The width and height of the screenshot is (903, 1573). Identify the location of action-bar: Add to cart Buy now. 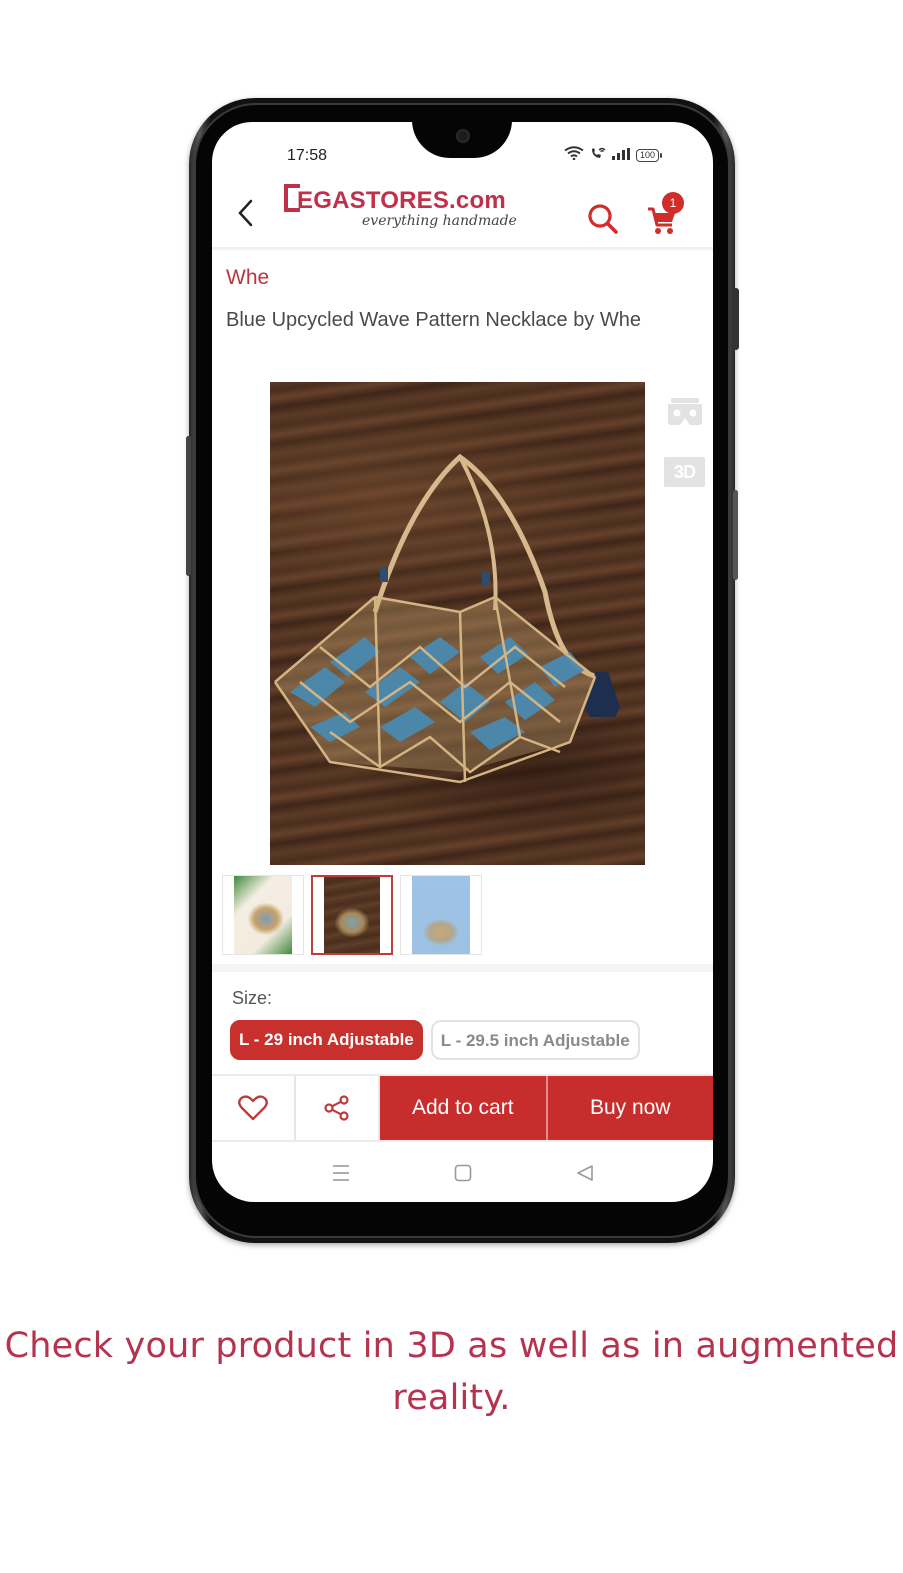
(462, 1108).